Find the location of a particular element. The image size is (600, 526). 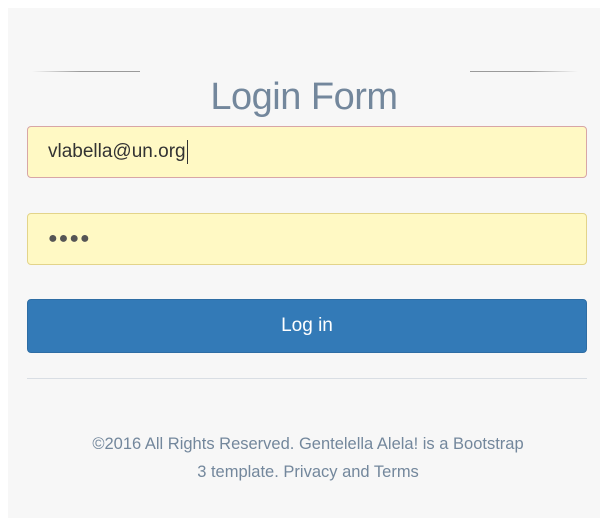

login-button-label: Log in is located at coordinates (307, 325).